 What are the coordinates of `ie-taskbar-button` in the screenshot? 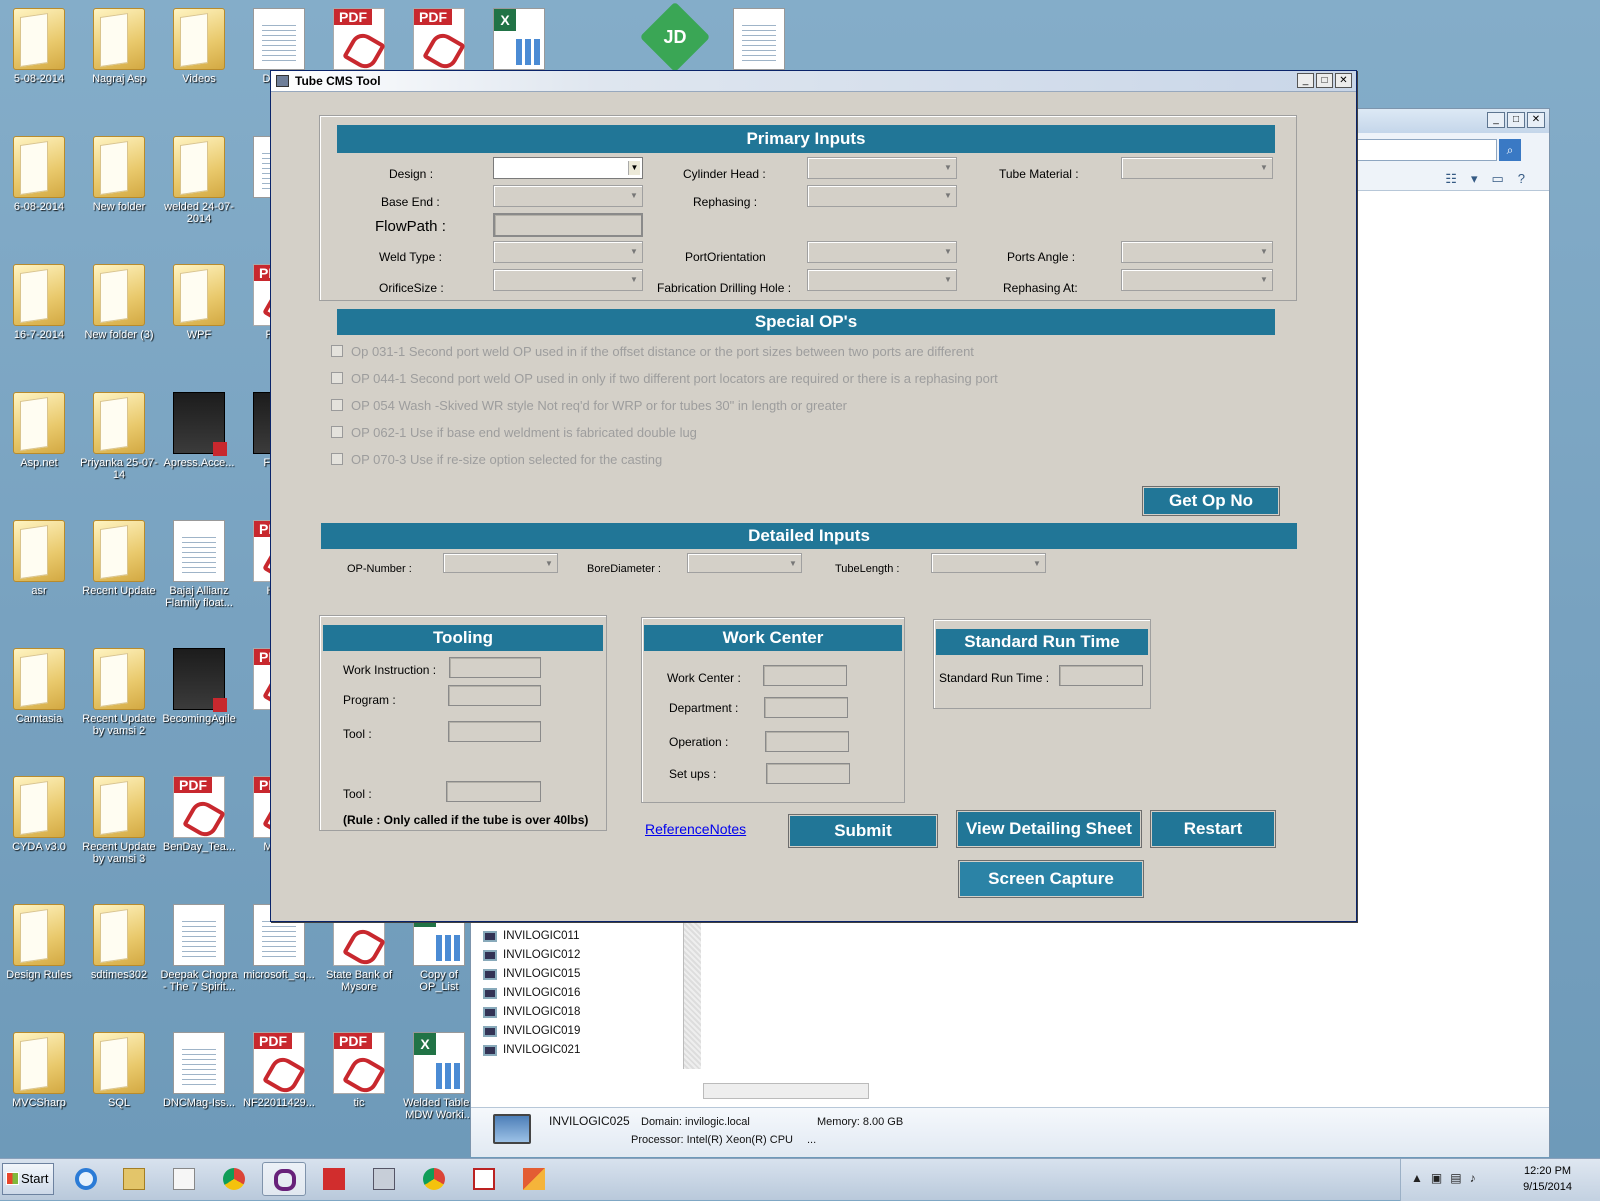 It's located at (86, 1179).